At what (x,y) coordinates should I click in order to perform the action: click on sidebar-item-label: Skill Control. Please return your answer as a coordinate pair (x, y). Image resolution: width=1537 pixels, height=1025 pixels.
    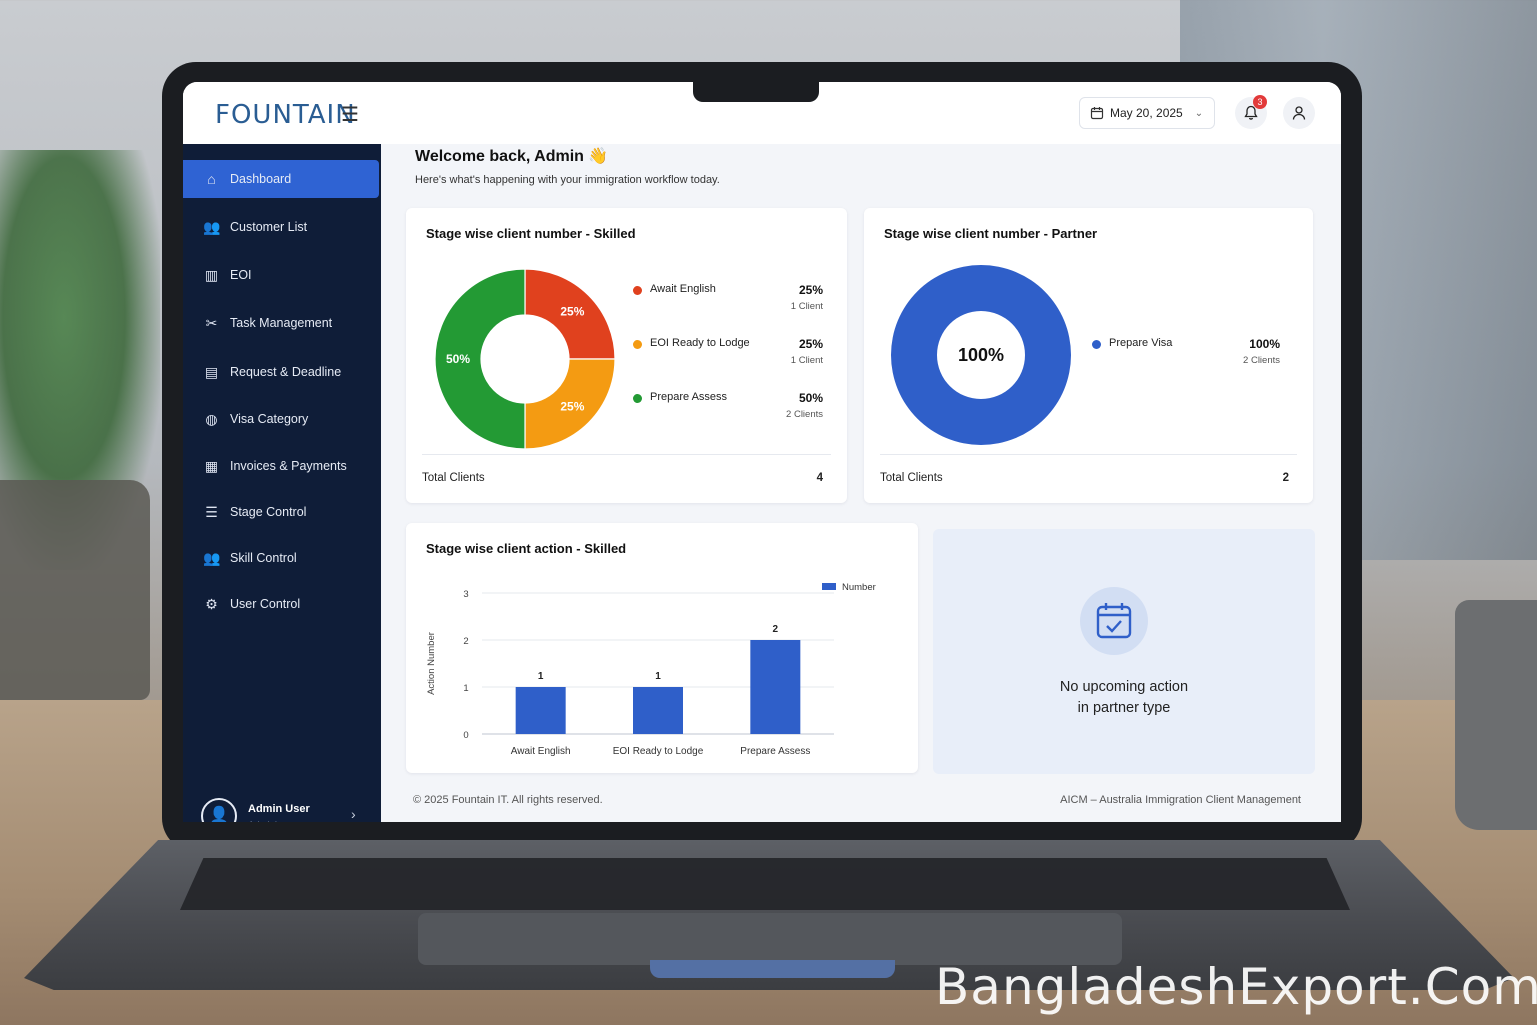
    Looking at the image, I should click on (263, 558).